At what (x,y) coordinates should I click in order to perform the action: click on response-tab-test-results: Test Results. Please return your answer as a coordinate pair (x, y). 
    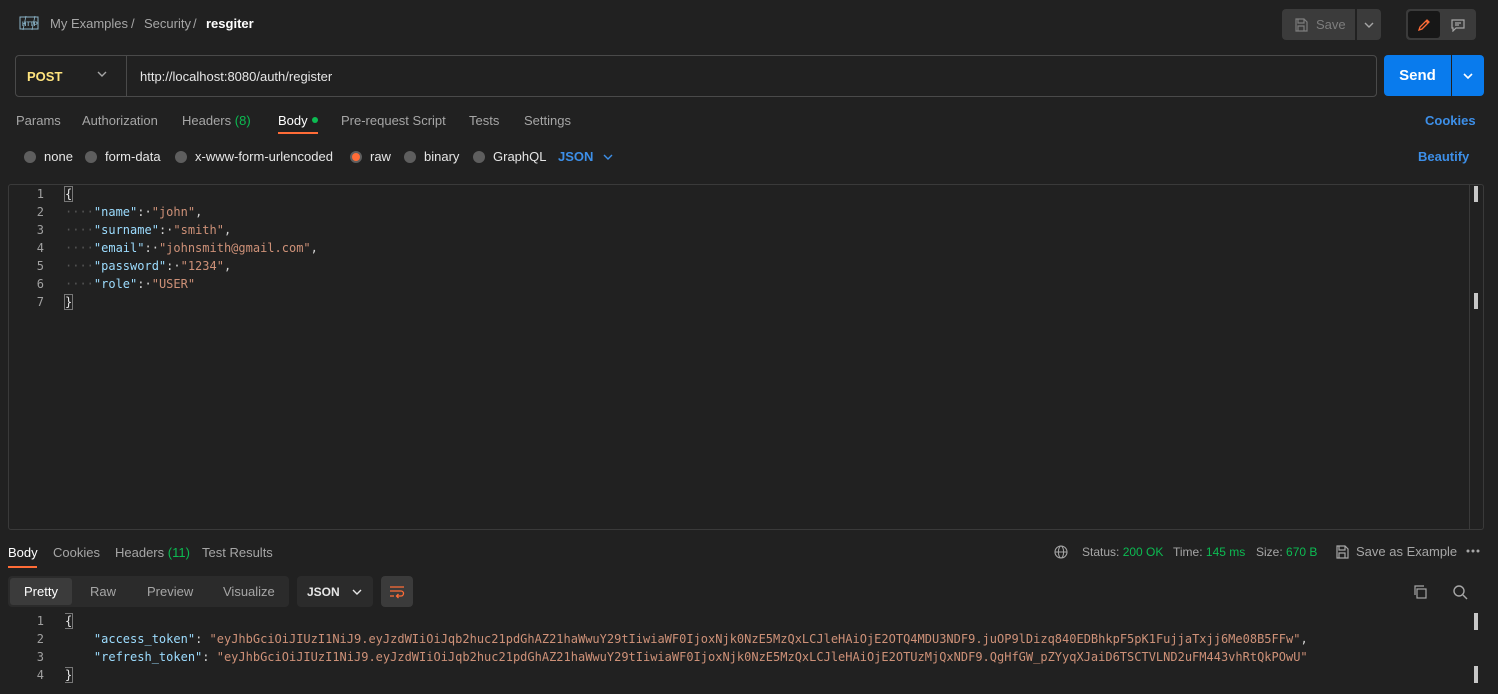
    Looking at the image, I should click on (237, 552).